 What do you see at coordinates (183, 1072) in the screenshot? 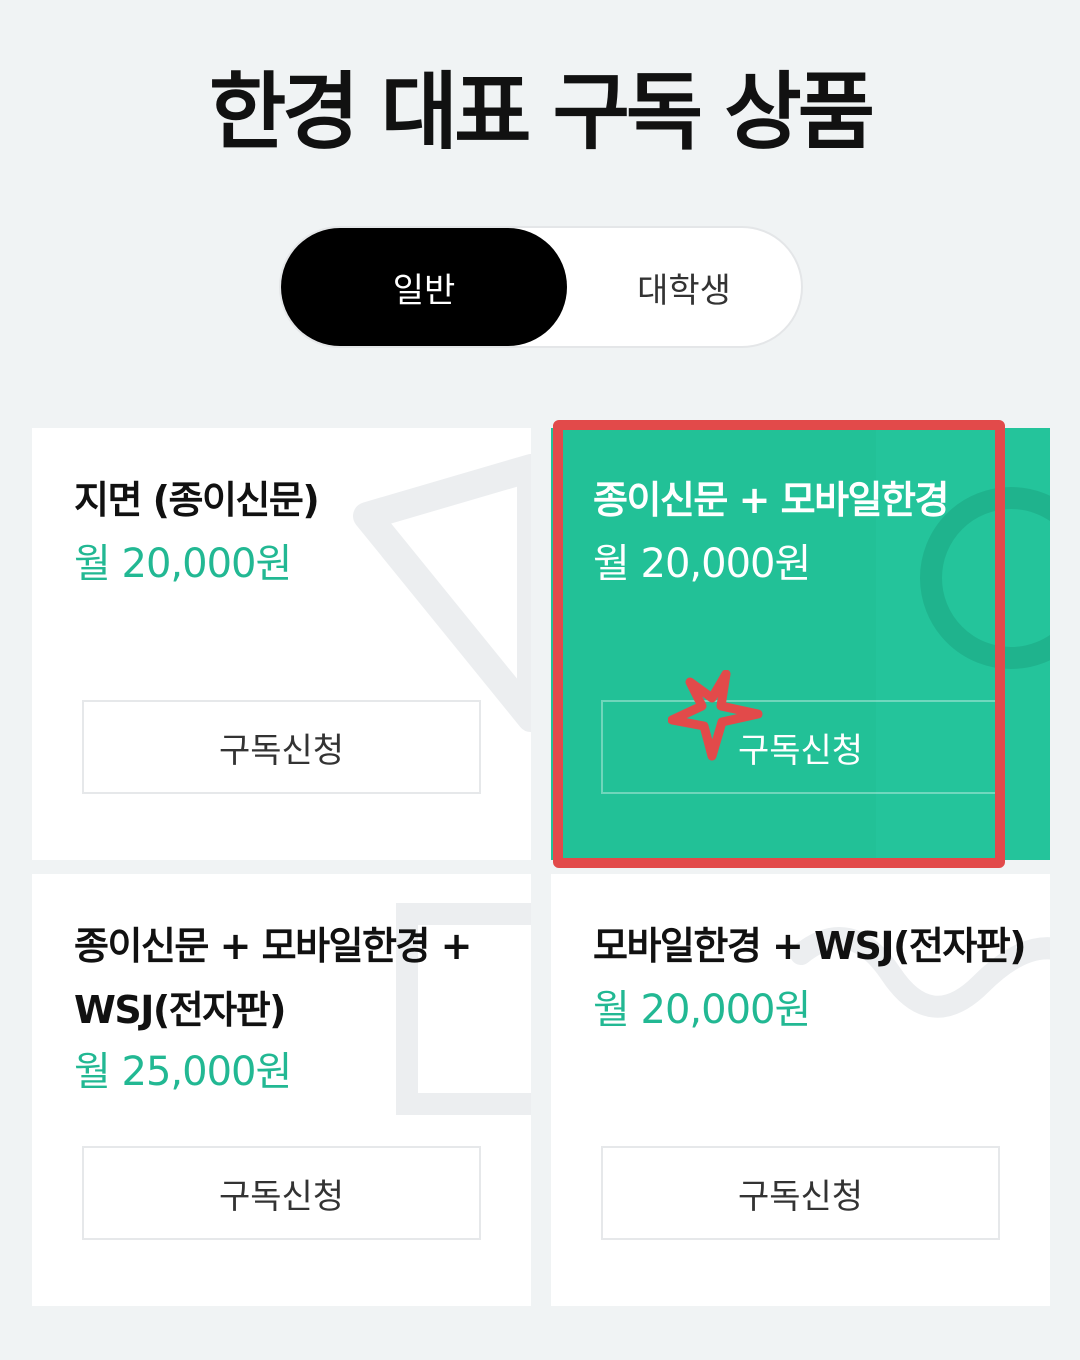
I see `product-price: 월 25,000원` at bounding box center [183, 1072].